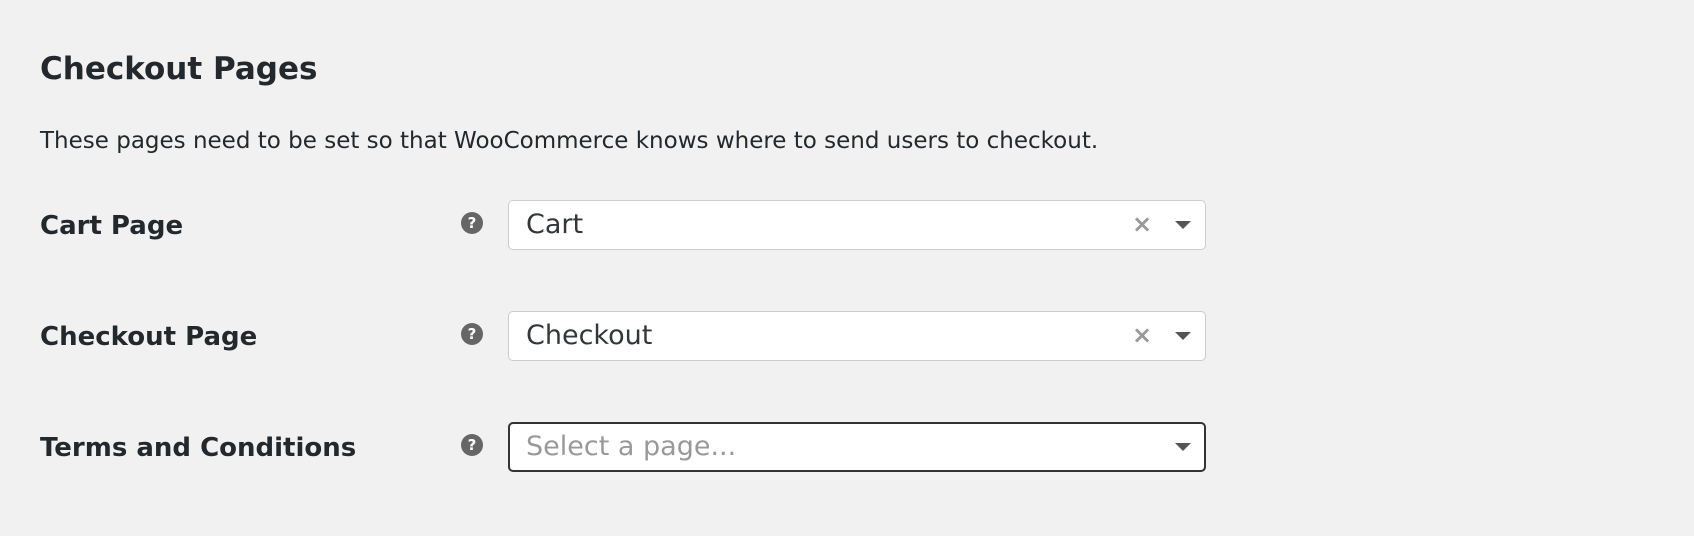  What do you see at coordinates (589, 335) in the screenshot?
I see `checkout-page-selected-value: Checkout` at bounding box center [589, 335].